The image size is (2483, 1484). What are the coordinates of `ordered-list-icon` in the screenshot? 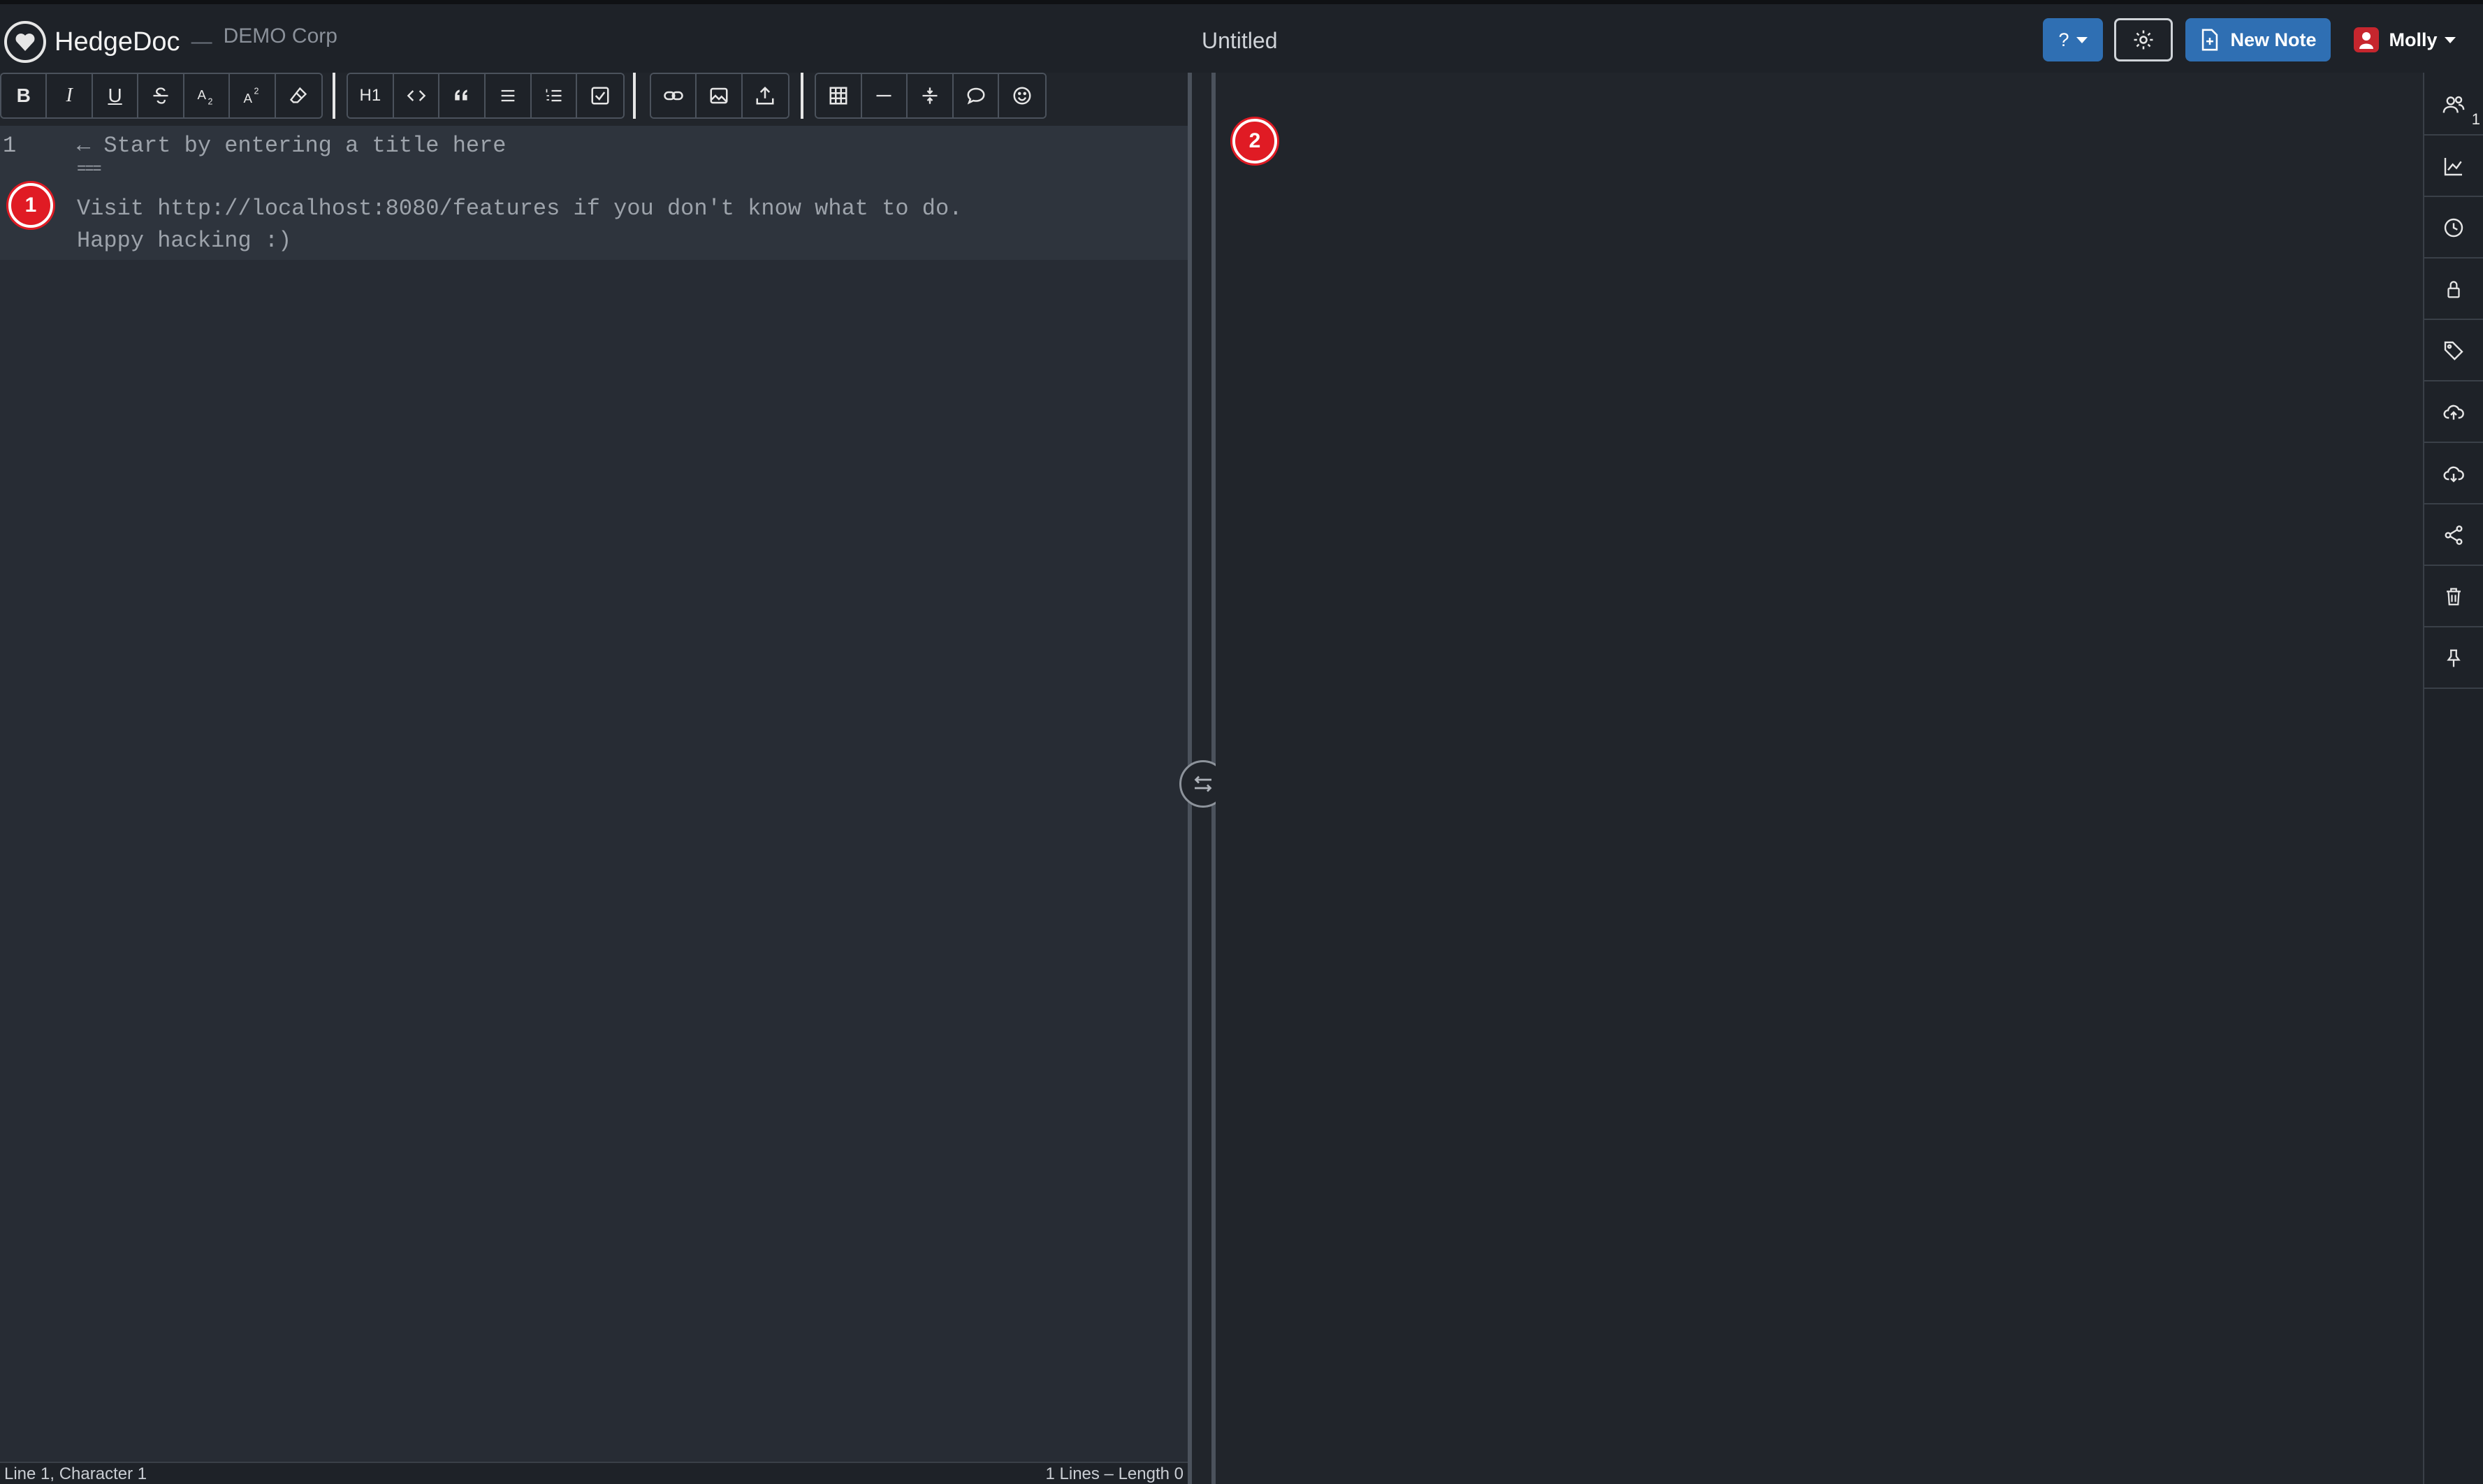 It's located at (554, 95).